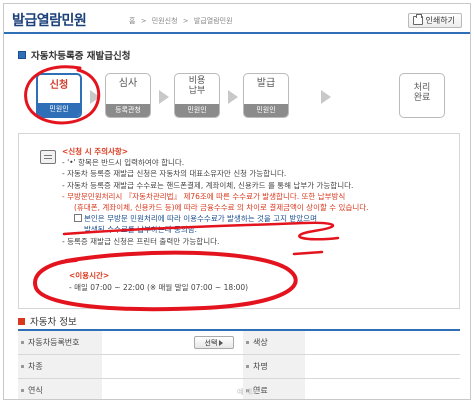 The width and height of the screenshot is (474, 403). Describe the element at coordinates (22, 55) in the screenshot. I see `section-bullet-icon` at that location.